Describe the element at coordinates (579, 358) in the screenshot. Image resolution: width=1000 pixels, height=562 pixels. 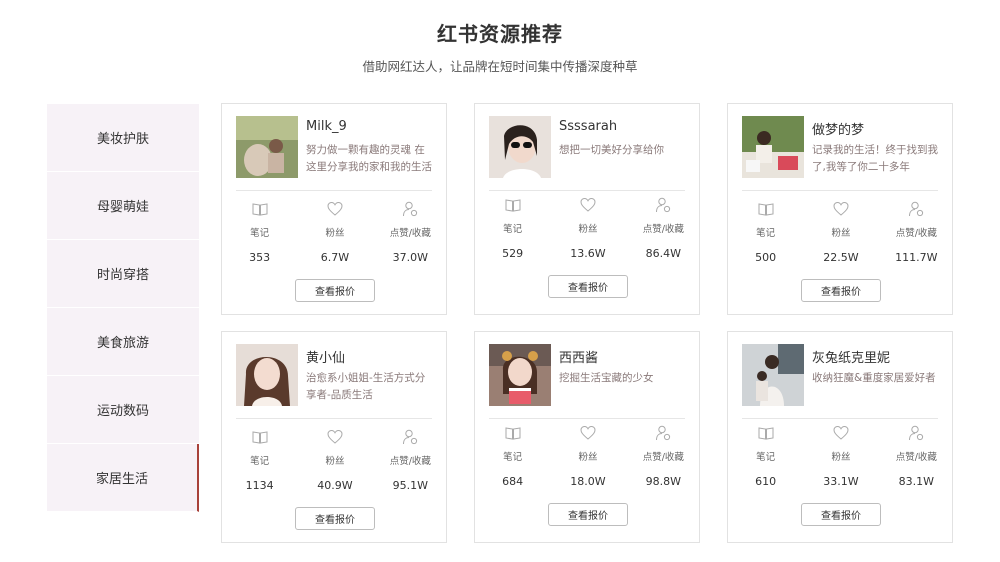
I see `influencer-name: 西西酱` at that location.